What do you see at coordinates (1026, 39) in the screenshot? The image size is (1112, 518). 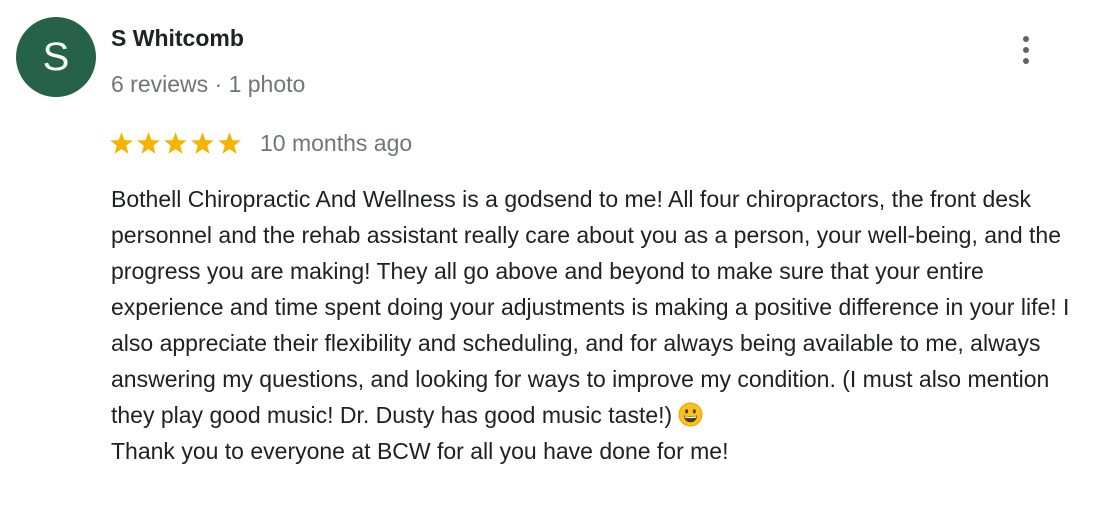 I see `more-vert-icon` at bounding box center [1026, 39].